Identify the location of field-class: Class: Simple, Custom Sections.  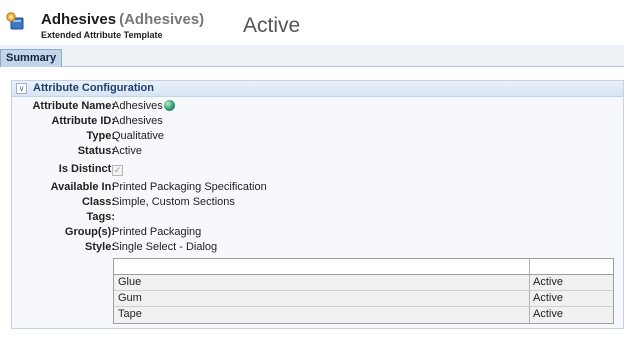
(317, 203).